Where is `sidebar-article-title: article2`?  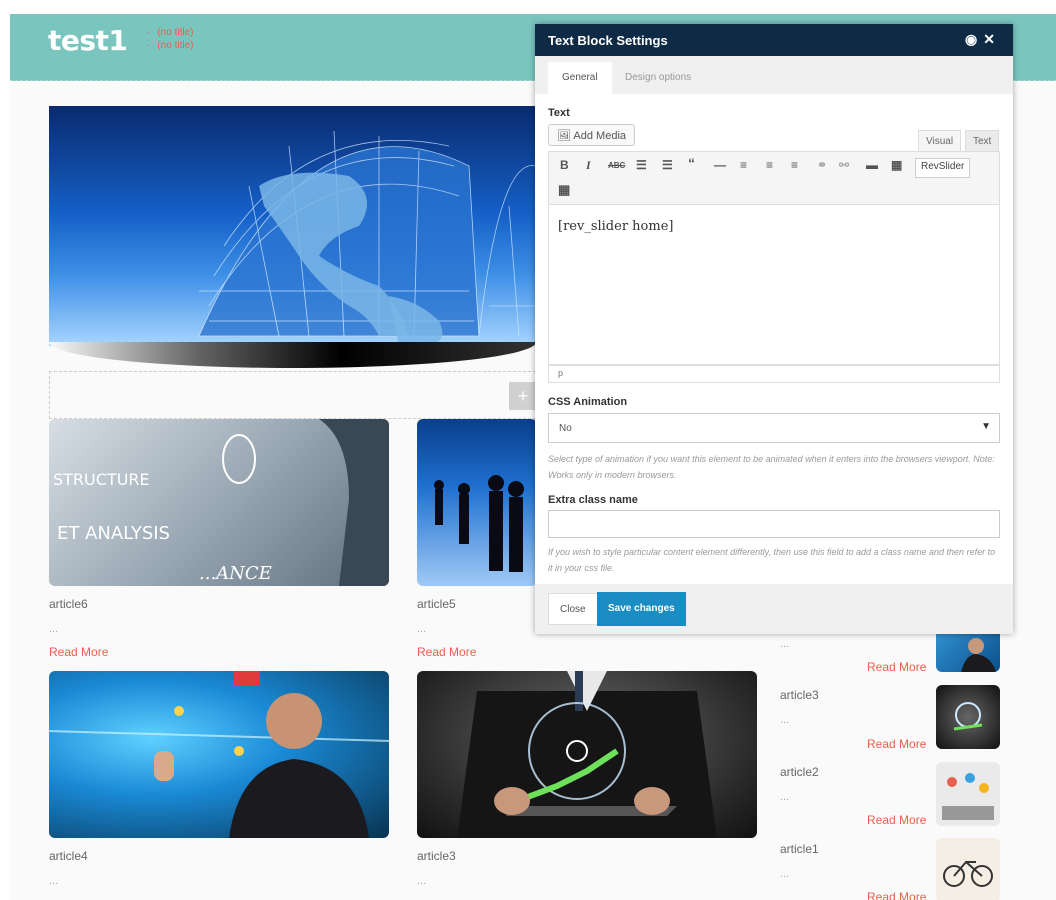 sidebar-article-title: article2 is located at coordinates (799, 772).